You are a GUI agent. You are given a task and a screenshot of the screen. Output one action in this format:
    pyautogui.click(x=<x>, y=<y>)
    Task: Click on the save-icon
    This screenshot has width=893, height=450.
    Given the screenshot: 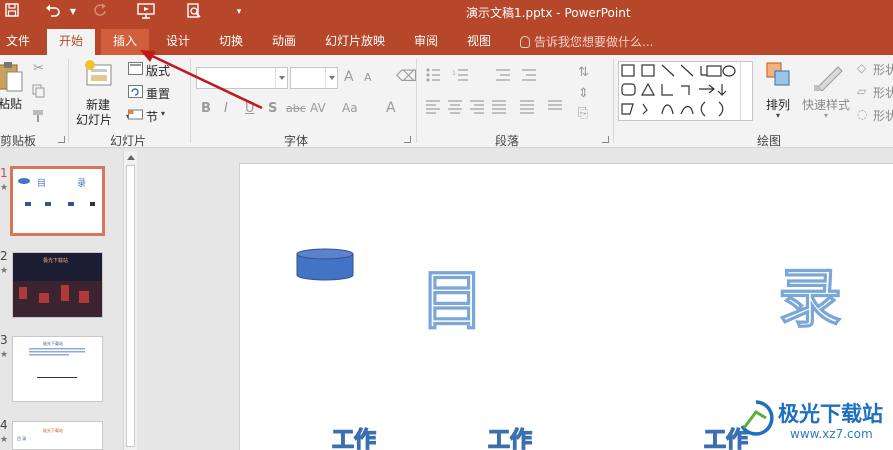 What is the action you would take?
    pyautogui.click(x=12, y=12)
    